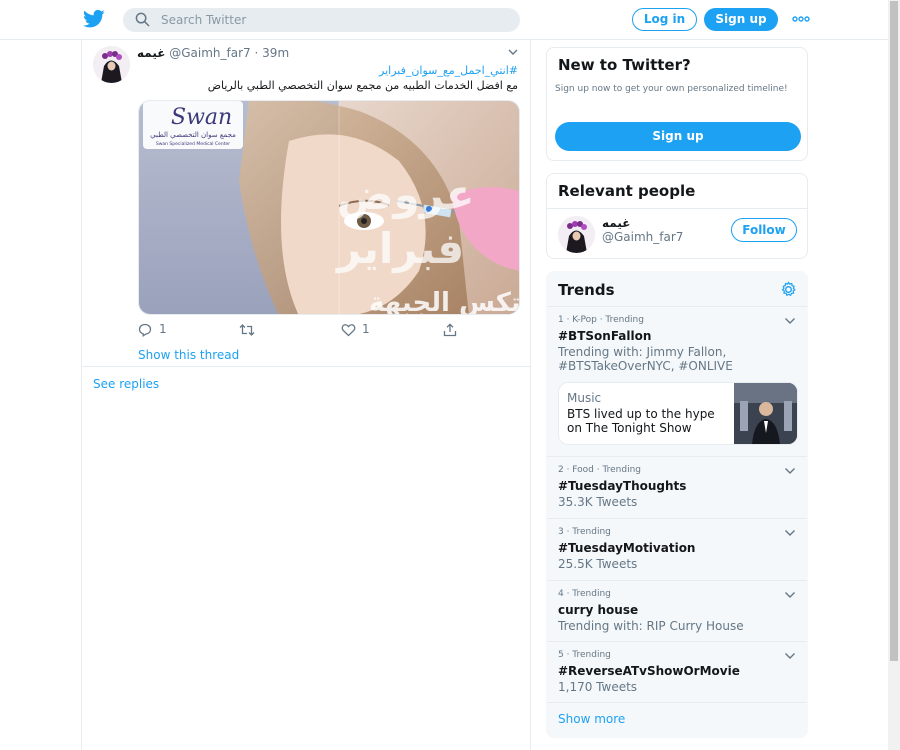 The image size is (900, 750). Describe the element at coordinates (677, 208) in the screenshot. I see `divider` at that location.